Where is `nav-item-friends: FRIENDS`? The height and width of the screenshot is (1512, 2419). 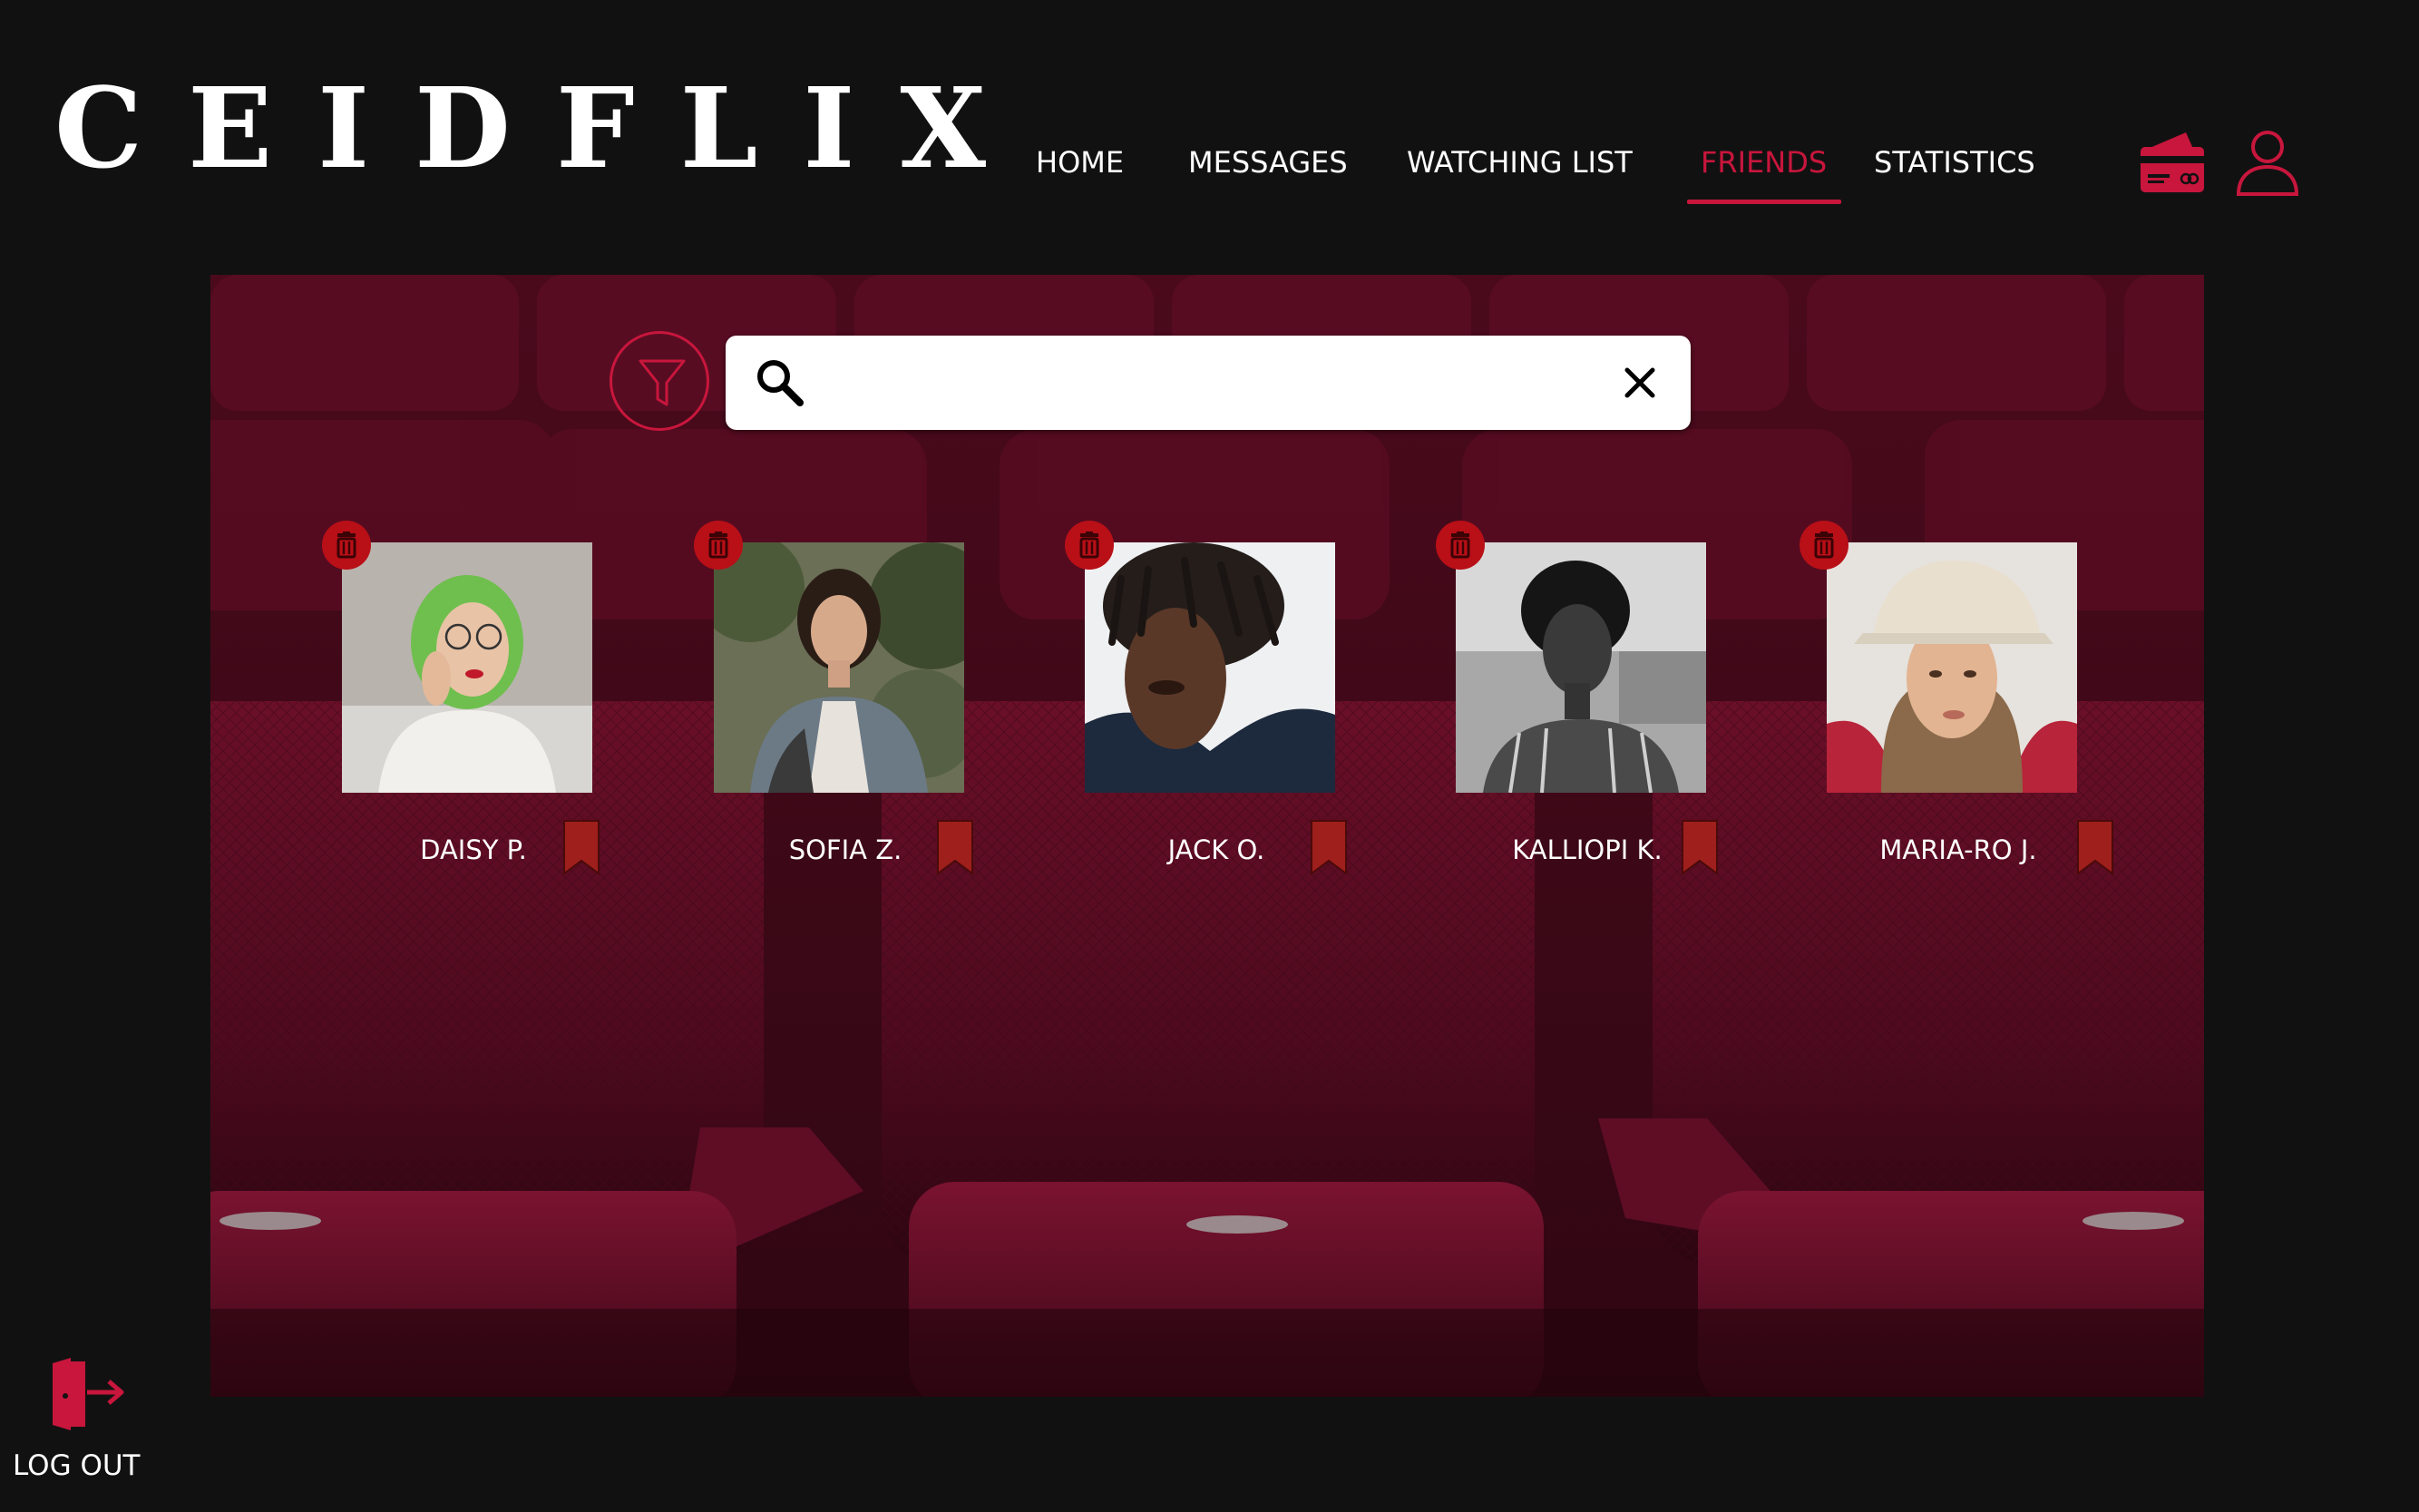
nav-item-friends: FRIENDS is located at coordinates (1764, 162).